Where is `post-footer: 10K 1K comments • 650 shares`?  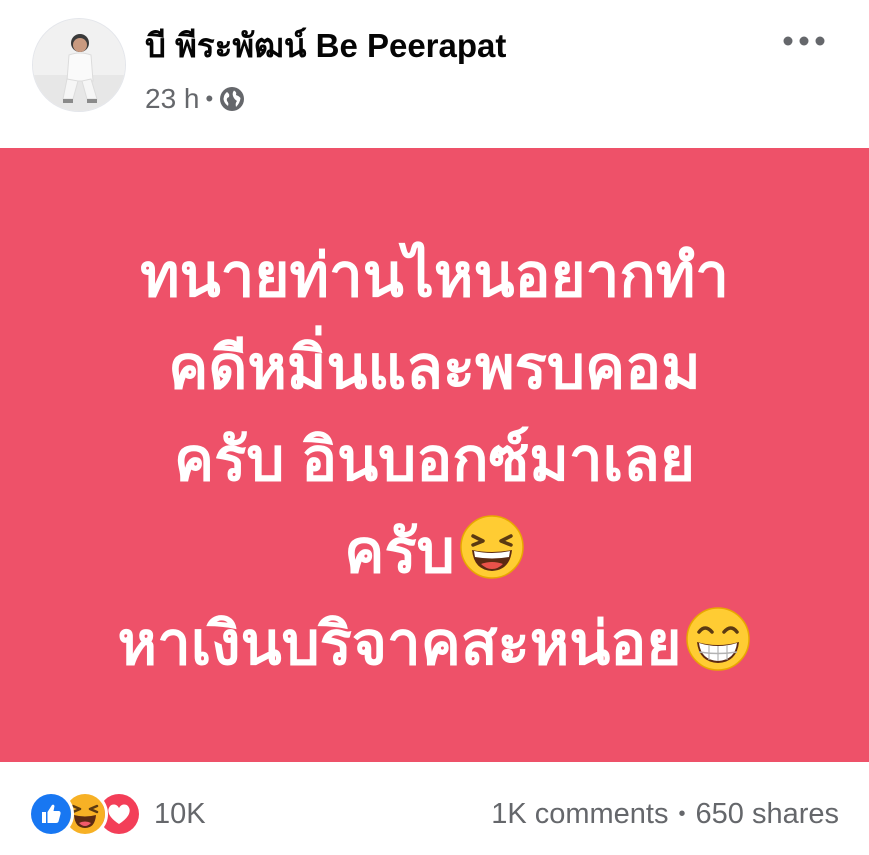 post-footer: 10K 1K comments • 650 shares is located at coordinates (434, 808).